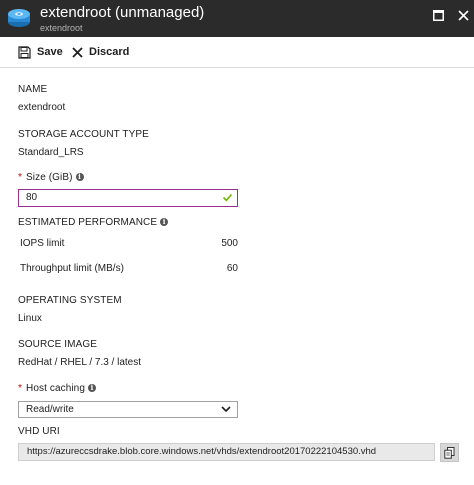  Describe the element at coordinates (227, 197) in the screenshot. I see `valid-check-icon` at that location.